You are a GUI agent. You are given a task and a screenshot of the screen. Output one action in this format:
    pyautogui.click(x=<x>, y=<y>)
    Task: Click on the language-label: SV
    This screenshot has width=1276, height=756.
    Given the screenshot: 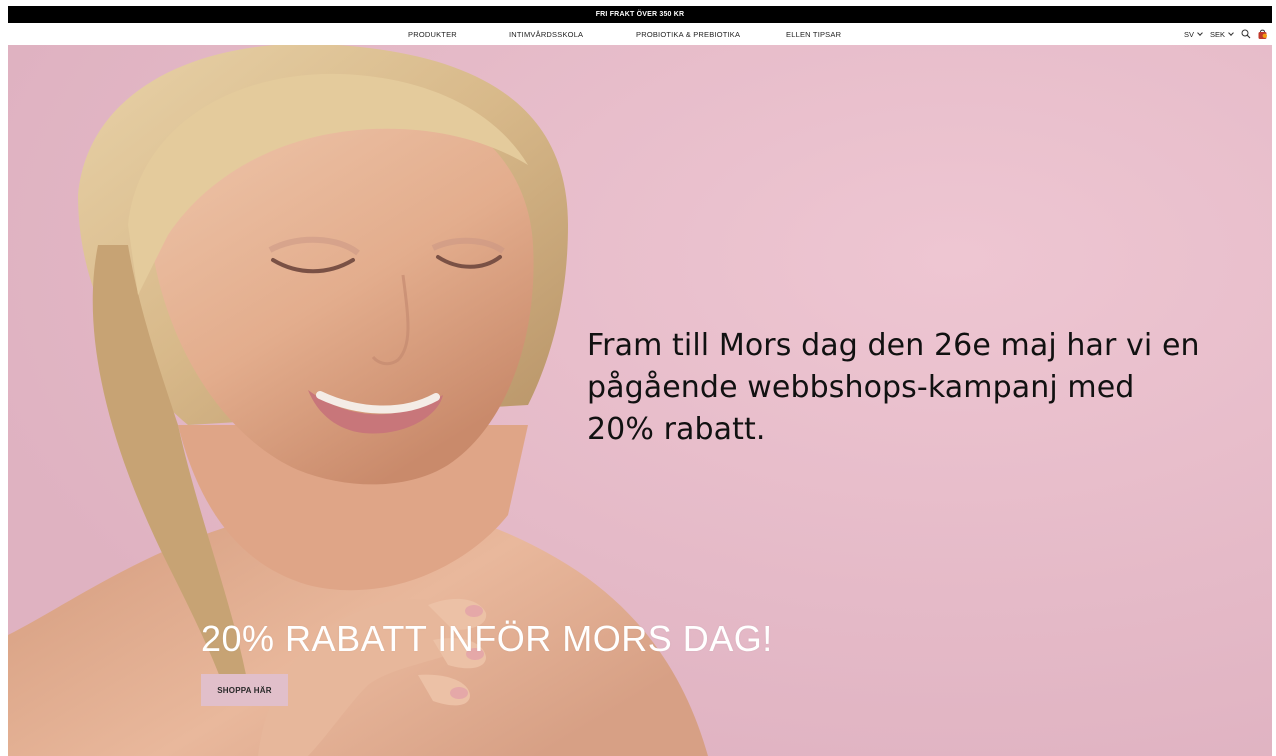 What is the action you would take?
    pyautogui.click(x=1188, y=34)
    